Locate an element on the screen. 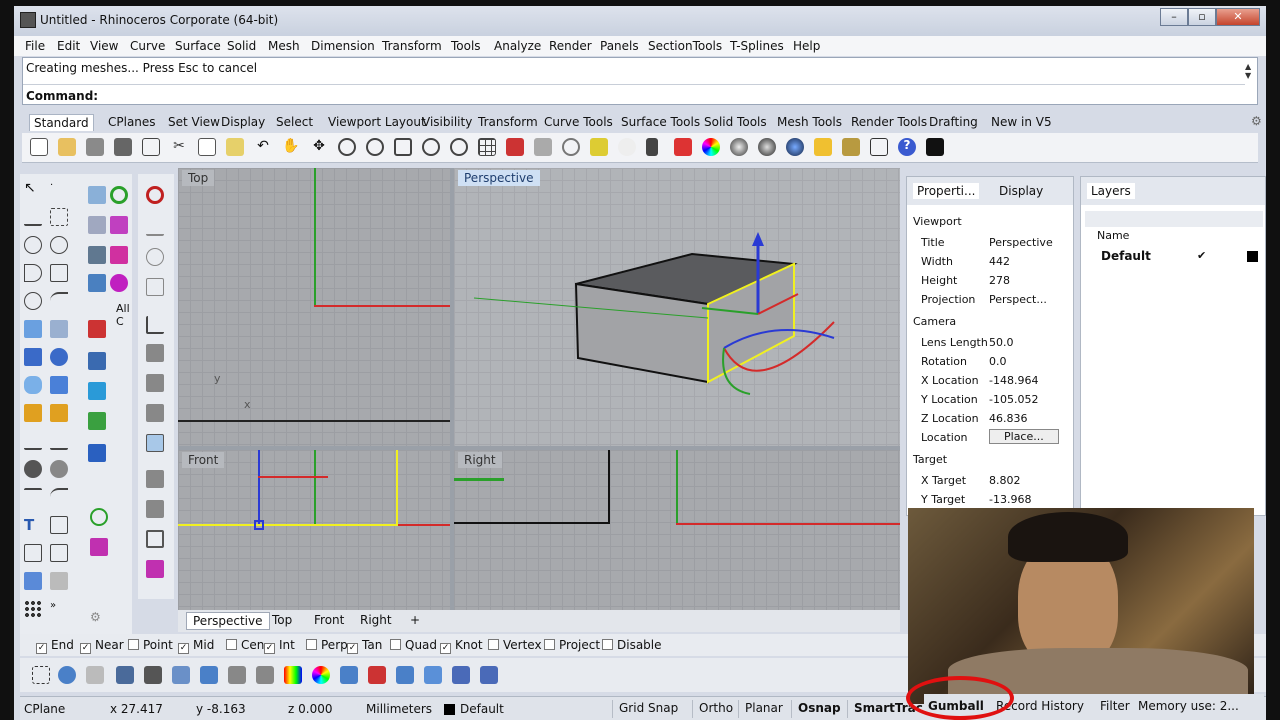 This screenshot has height=720, width=1280. bottom-tool-6-icon is located at coordinates (209, 675).